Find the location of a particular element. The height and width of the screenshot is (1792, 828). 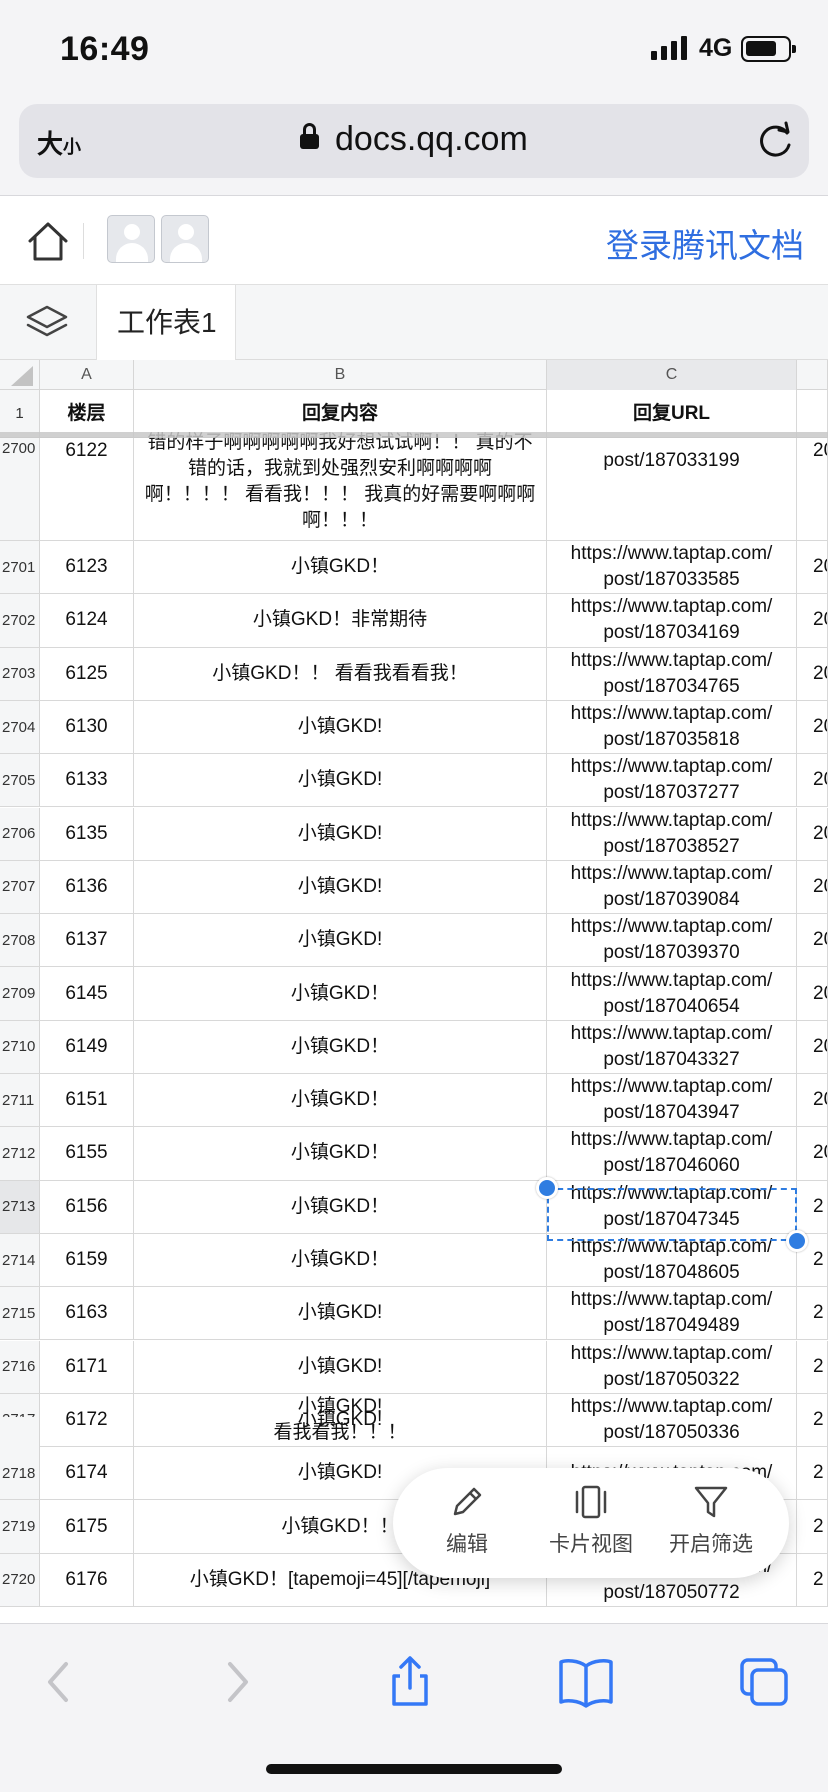

card-view-button: 卡片视图 is located at coordinates (591, 1520).